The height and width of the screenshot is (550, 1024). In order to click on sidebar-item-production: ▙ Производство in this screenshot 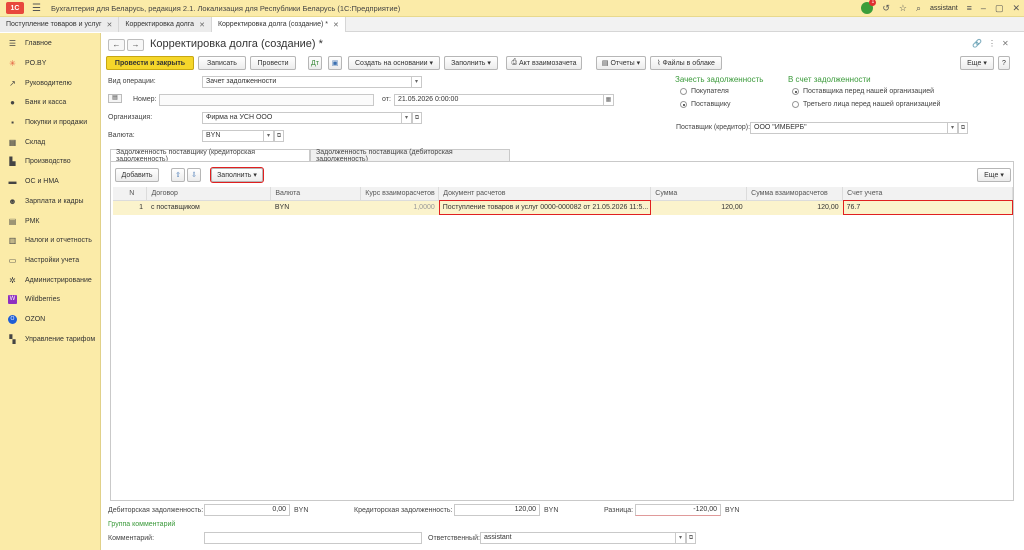, I will do `click(50, 162)`.